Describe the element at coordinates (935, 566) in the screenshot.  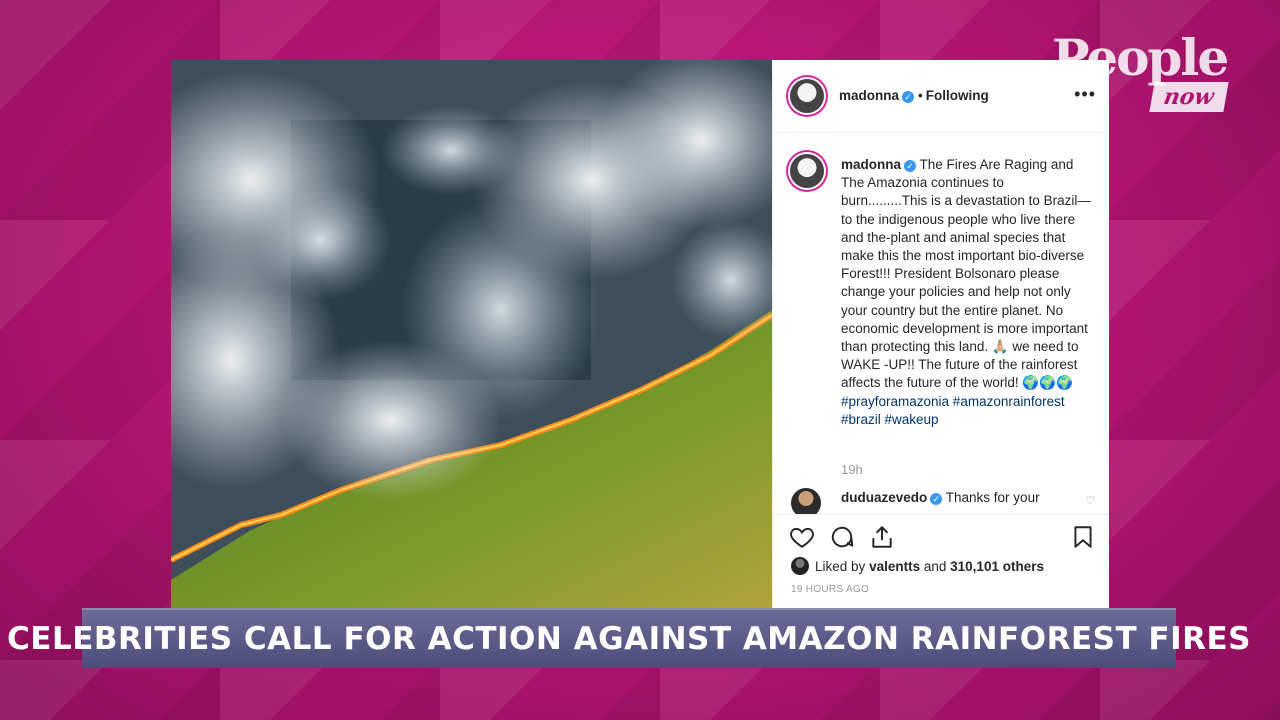
I see `likes-and: and` at that location.